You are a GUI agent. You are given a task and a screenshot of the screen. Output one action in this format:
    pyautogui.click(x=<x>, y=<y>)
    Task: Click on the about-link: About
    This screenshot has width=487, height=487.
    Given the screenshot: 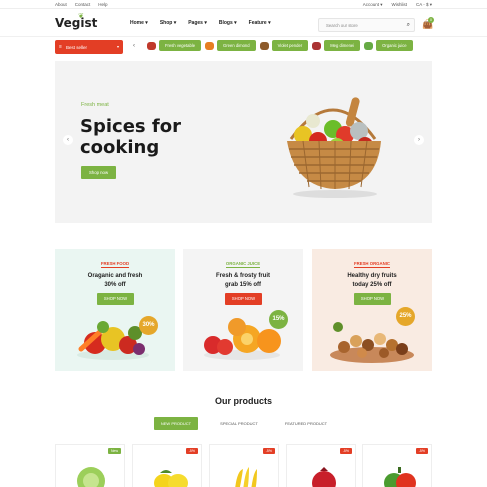 What is the action you would take?
    pyautogui.click(x=61, y=4)
    